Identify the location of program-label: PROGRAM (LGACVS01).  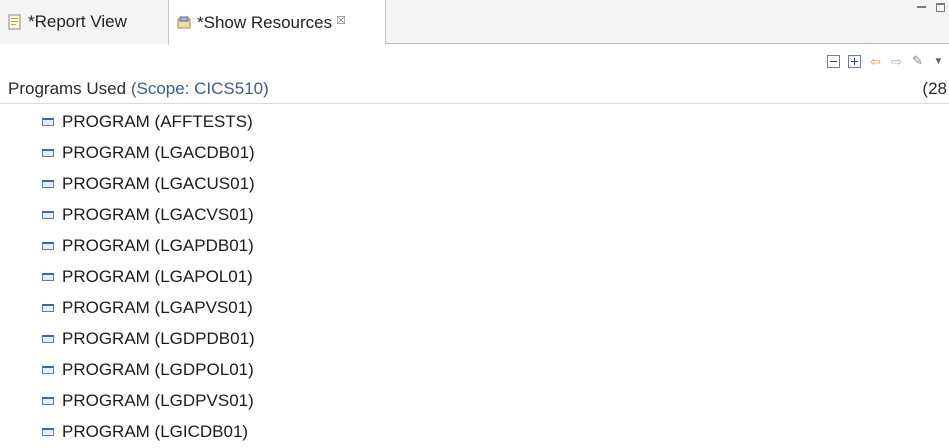
(158, 214).